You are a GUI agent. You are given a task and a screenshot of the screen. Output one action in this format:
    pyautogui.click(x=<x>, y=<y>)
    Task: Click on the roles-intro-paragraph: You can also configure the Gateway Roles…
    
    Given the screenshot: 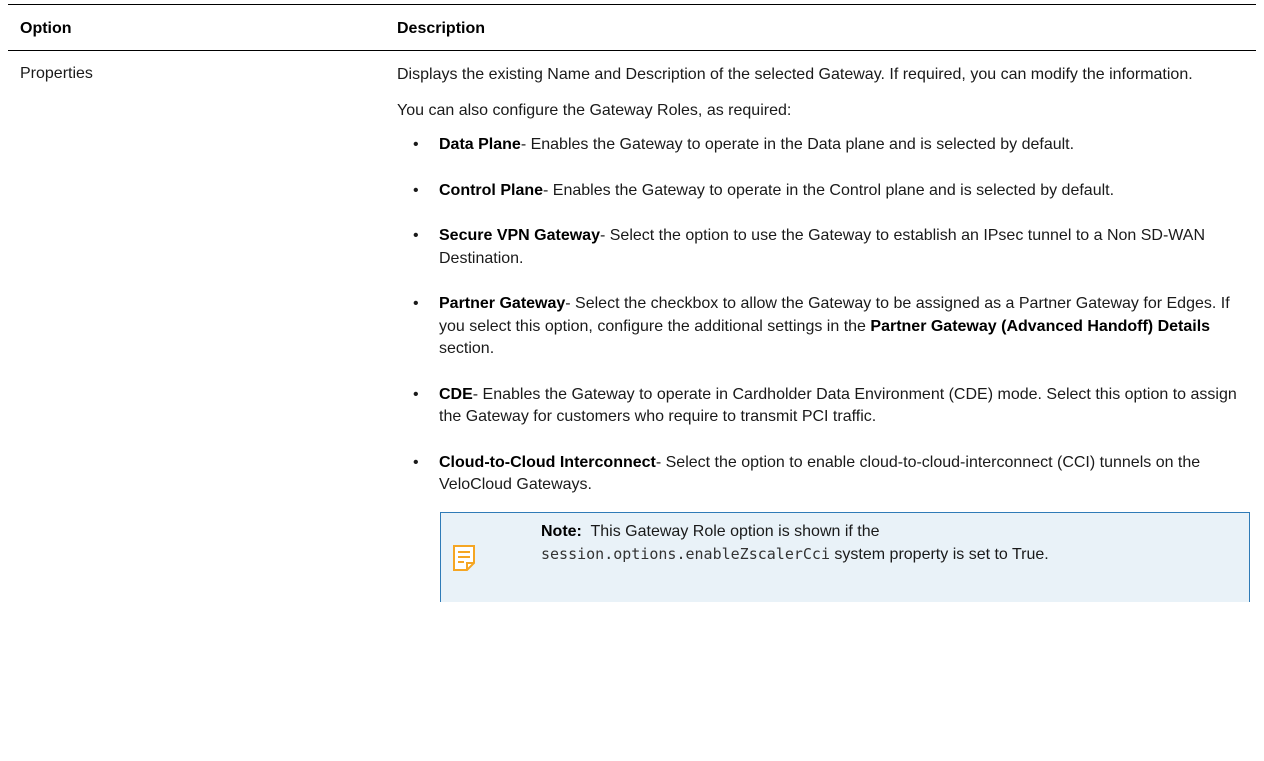 What is the action you would take?
    pyautogui.click(x=594, y=110)
    